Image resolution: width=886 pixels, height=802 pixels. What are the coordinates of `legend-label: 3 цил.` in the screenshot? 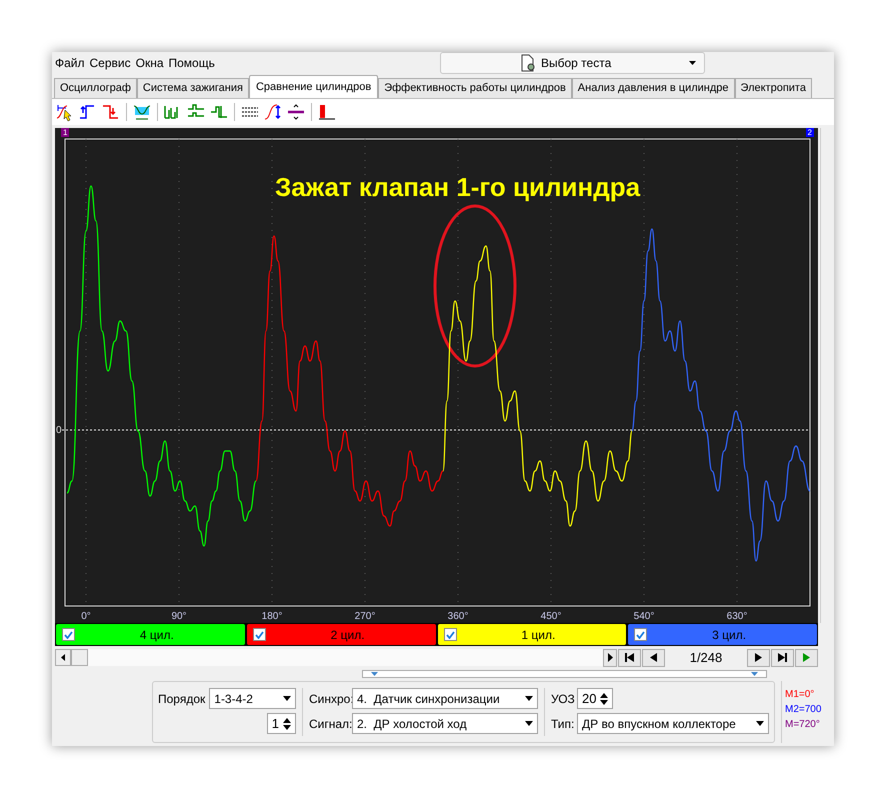 It's located at (729, 635).